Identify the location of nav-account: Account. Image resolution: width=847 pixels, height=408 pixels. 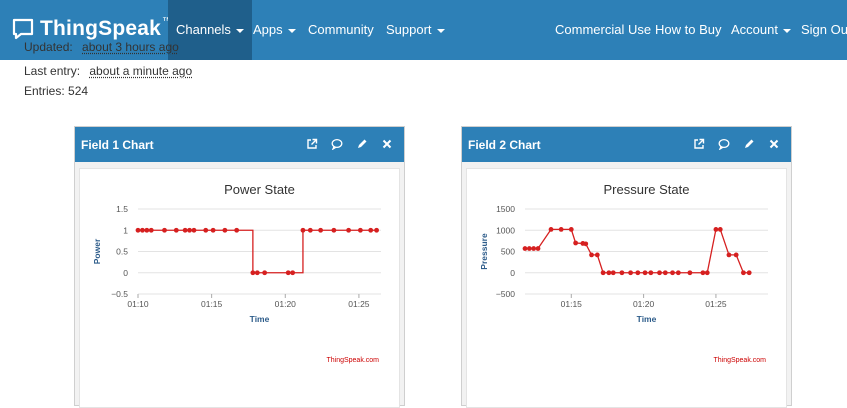
(761, 30).